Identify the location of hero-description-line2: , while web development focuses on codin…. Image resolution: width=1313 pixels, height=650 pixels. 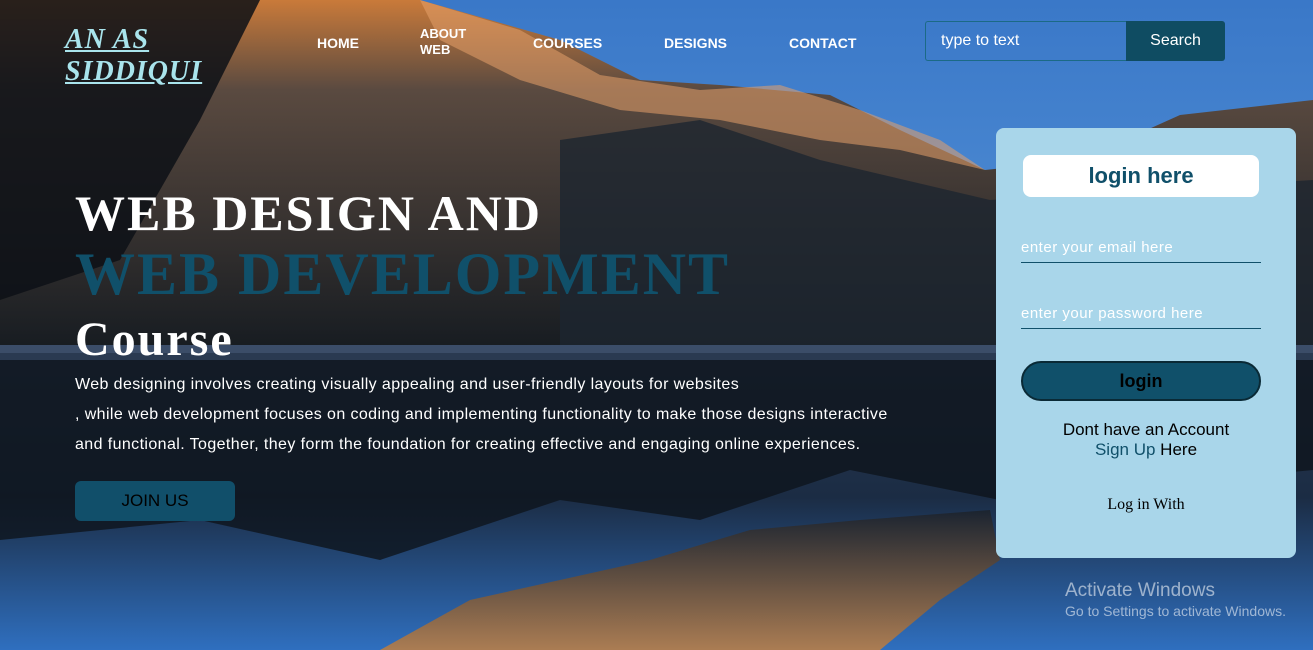
(481, 414).